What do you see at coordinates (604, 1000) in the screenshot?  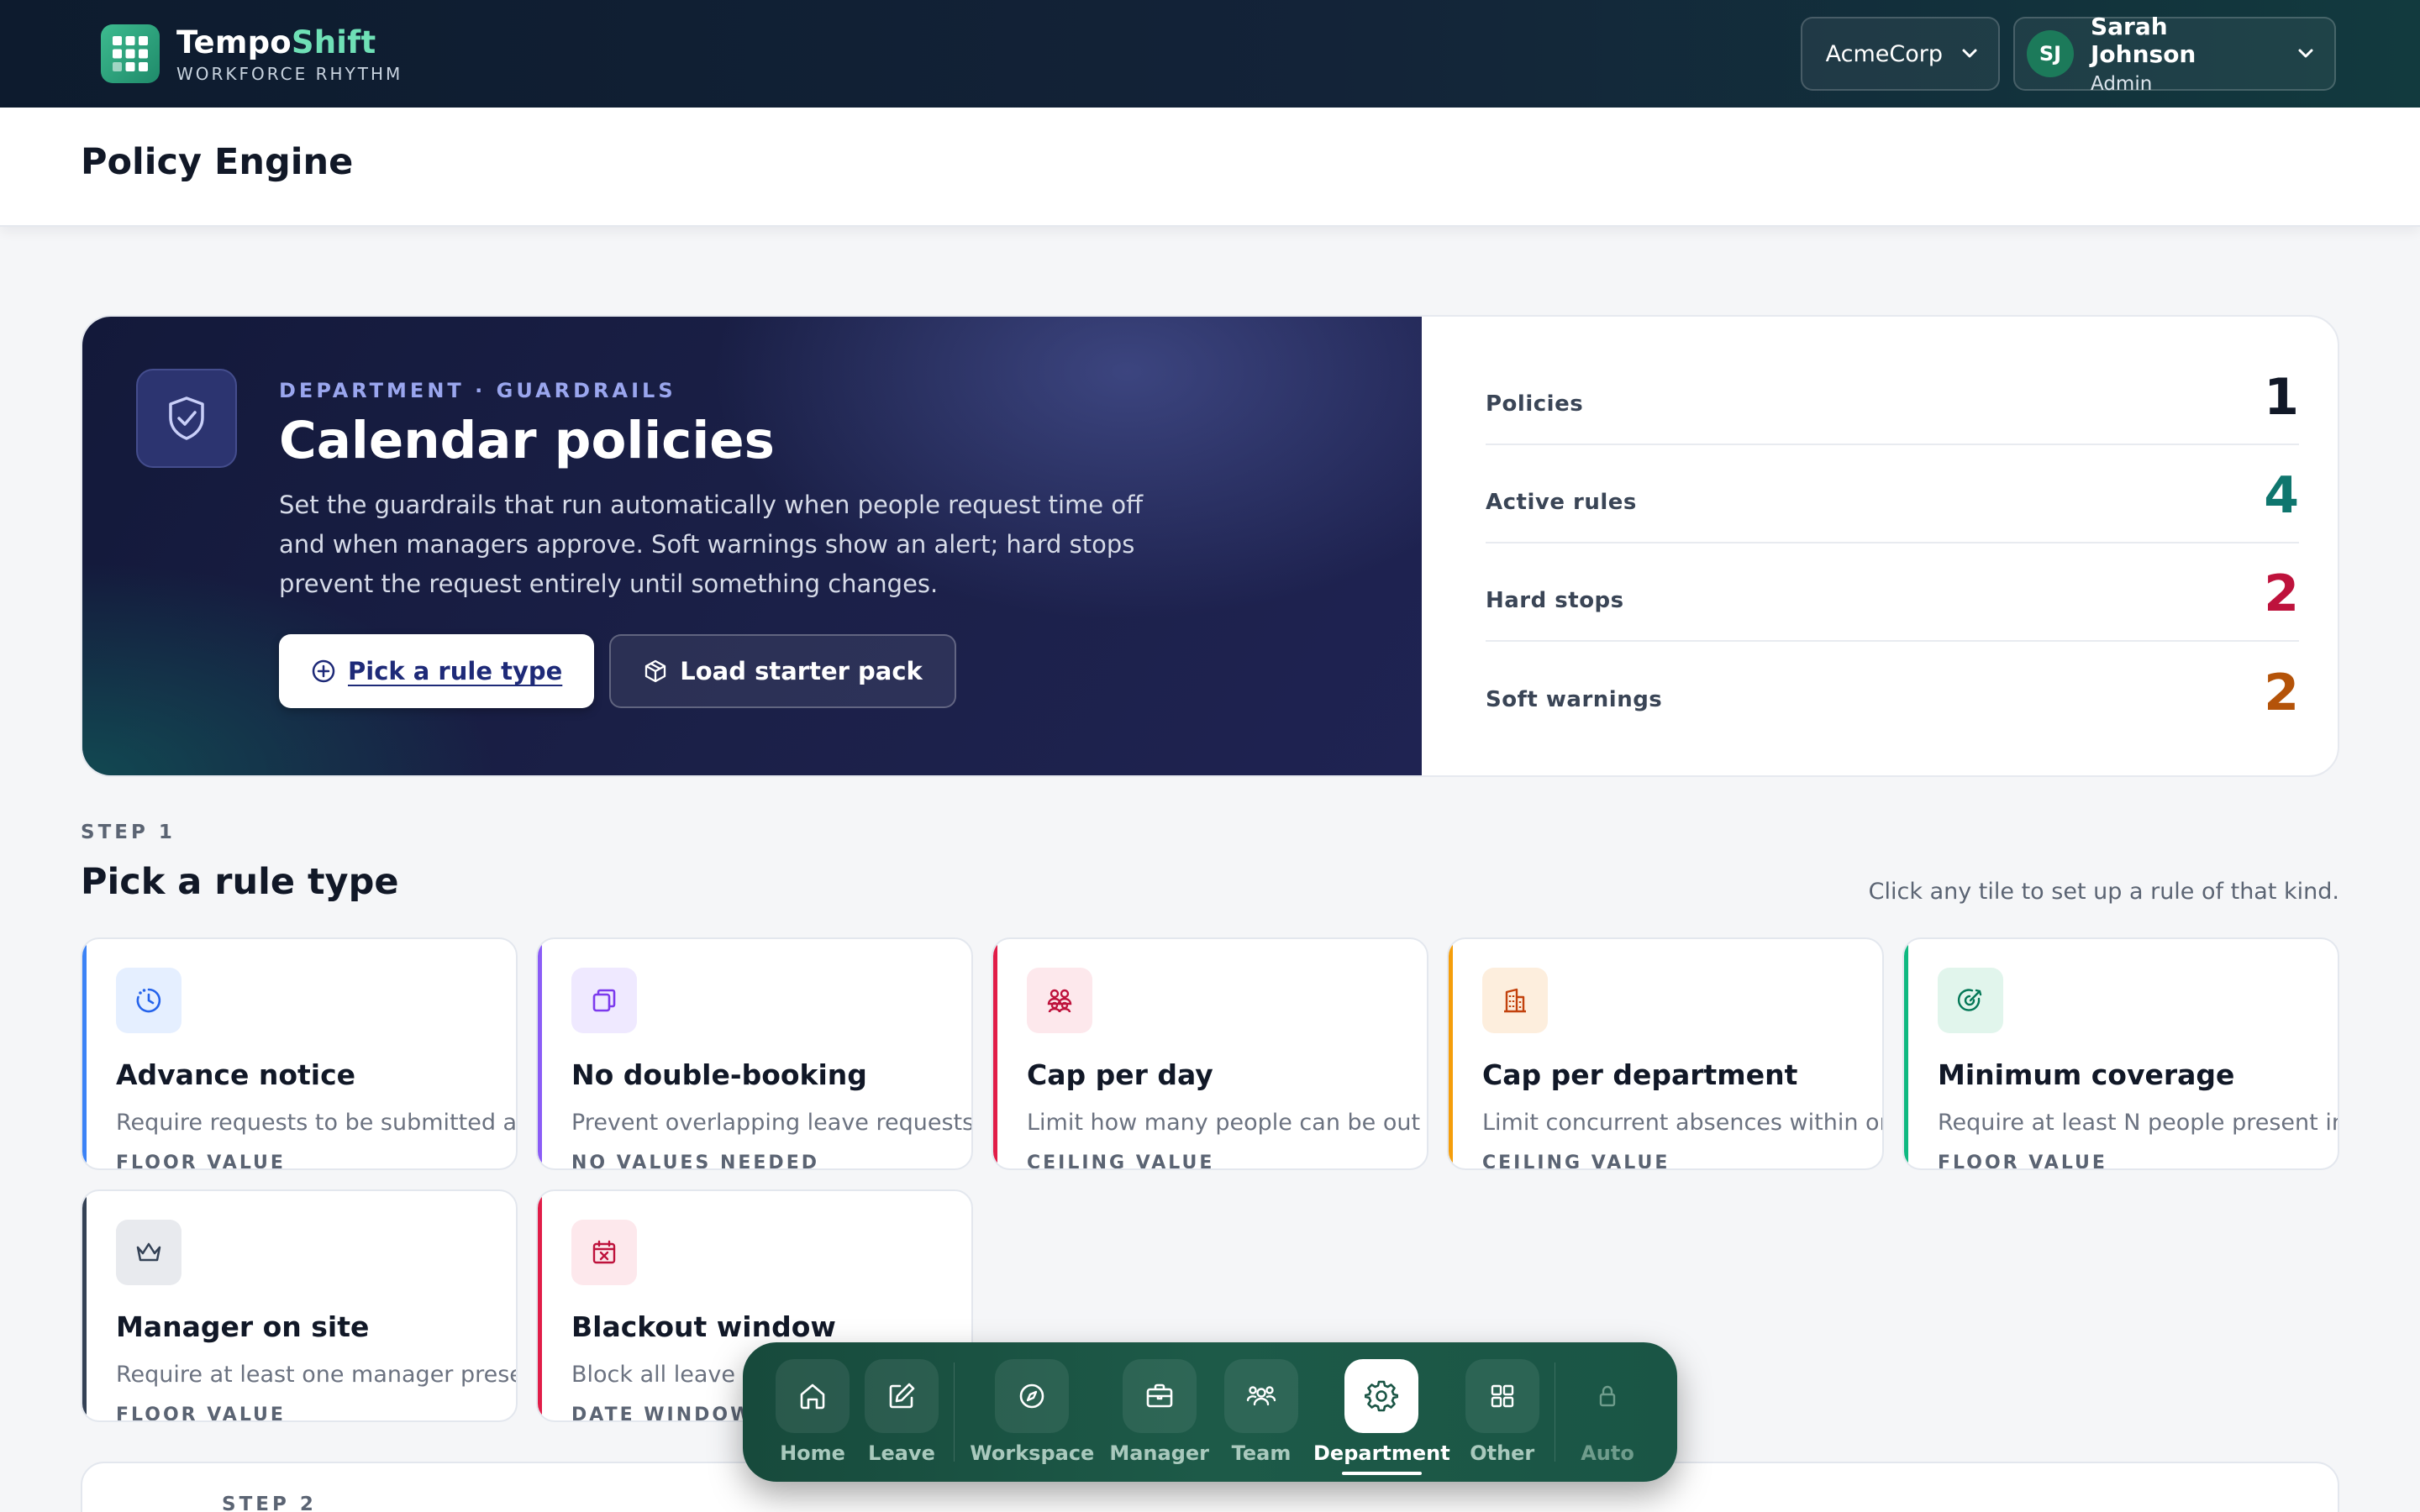 I see `copy-icon` at bounding box center [604, 1000].